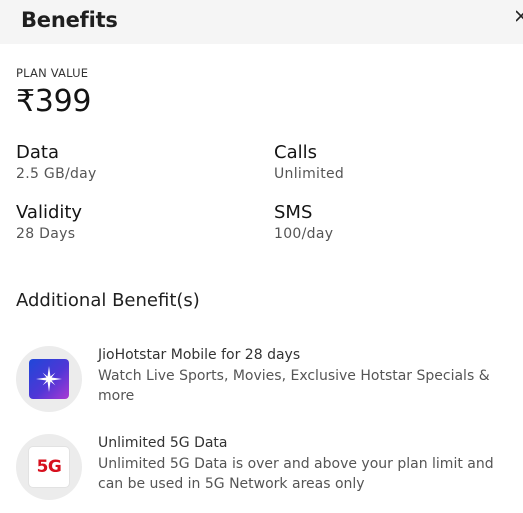  Describe the element at coordinates (163, 443) in the screenshot. I see `fiveg-benefit-title: Unlimited 5G Data` at that location.